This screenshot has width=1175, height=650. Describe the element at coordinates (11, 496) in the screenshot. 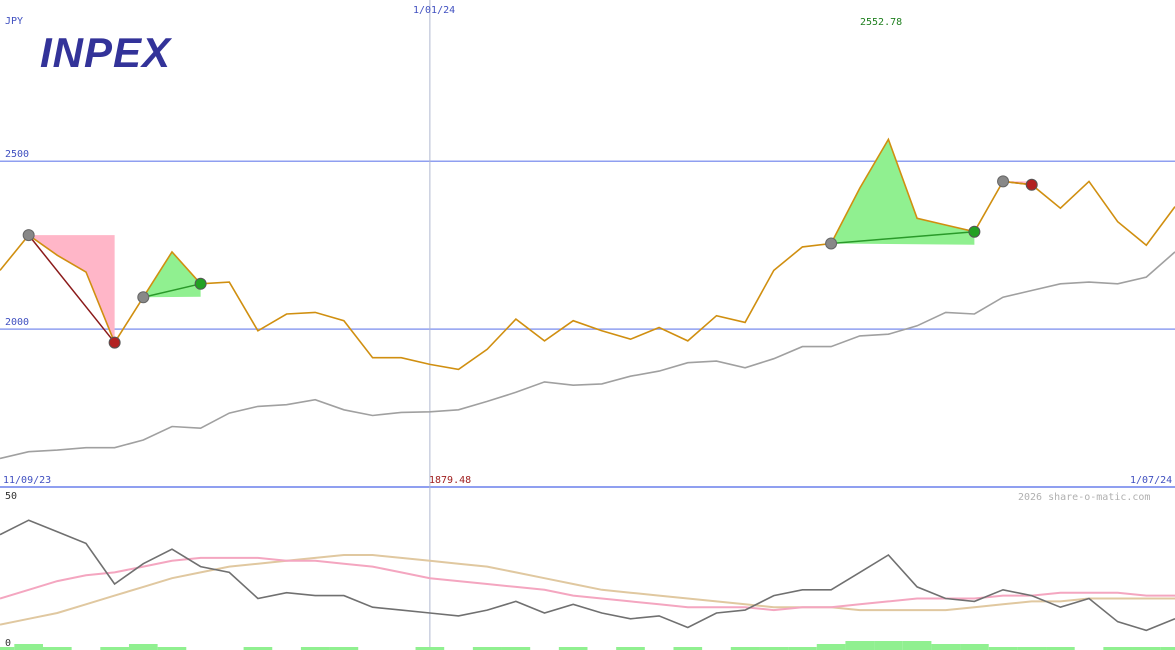

I see `osc-tick-label-50: 50` at that location.